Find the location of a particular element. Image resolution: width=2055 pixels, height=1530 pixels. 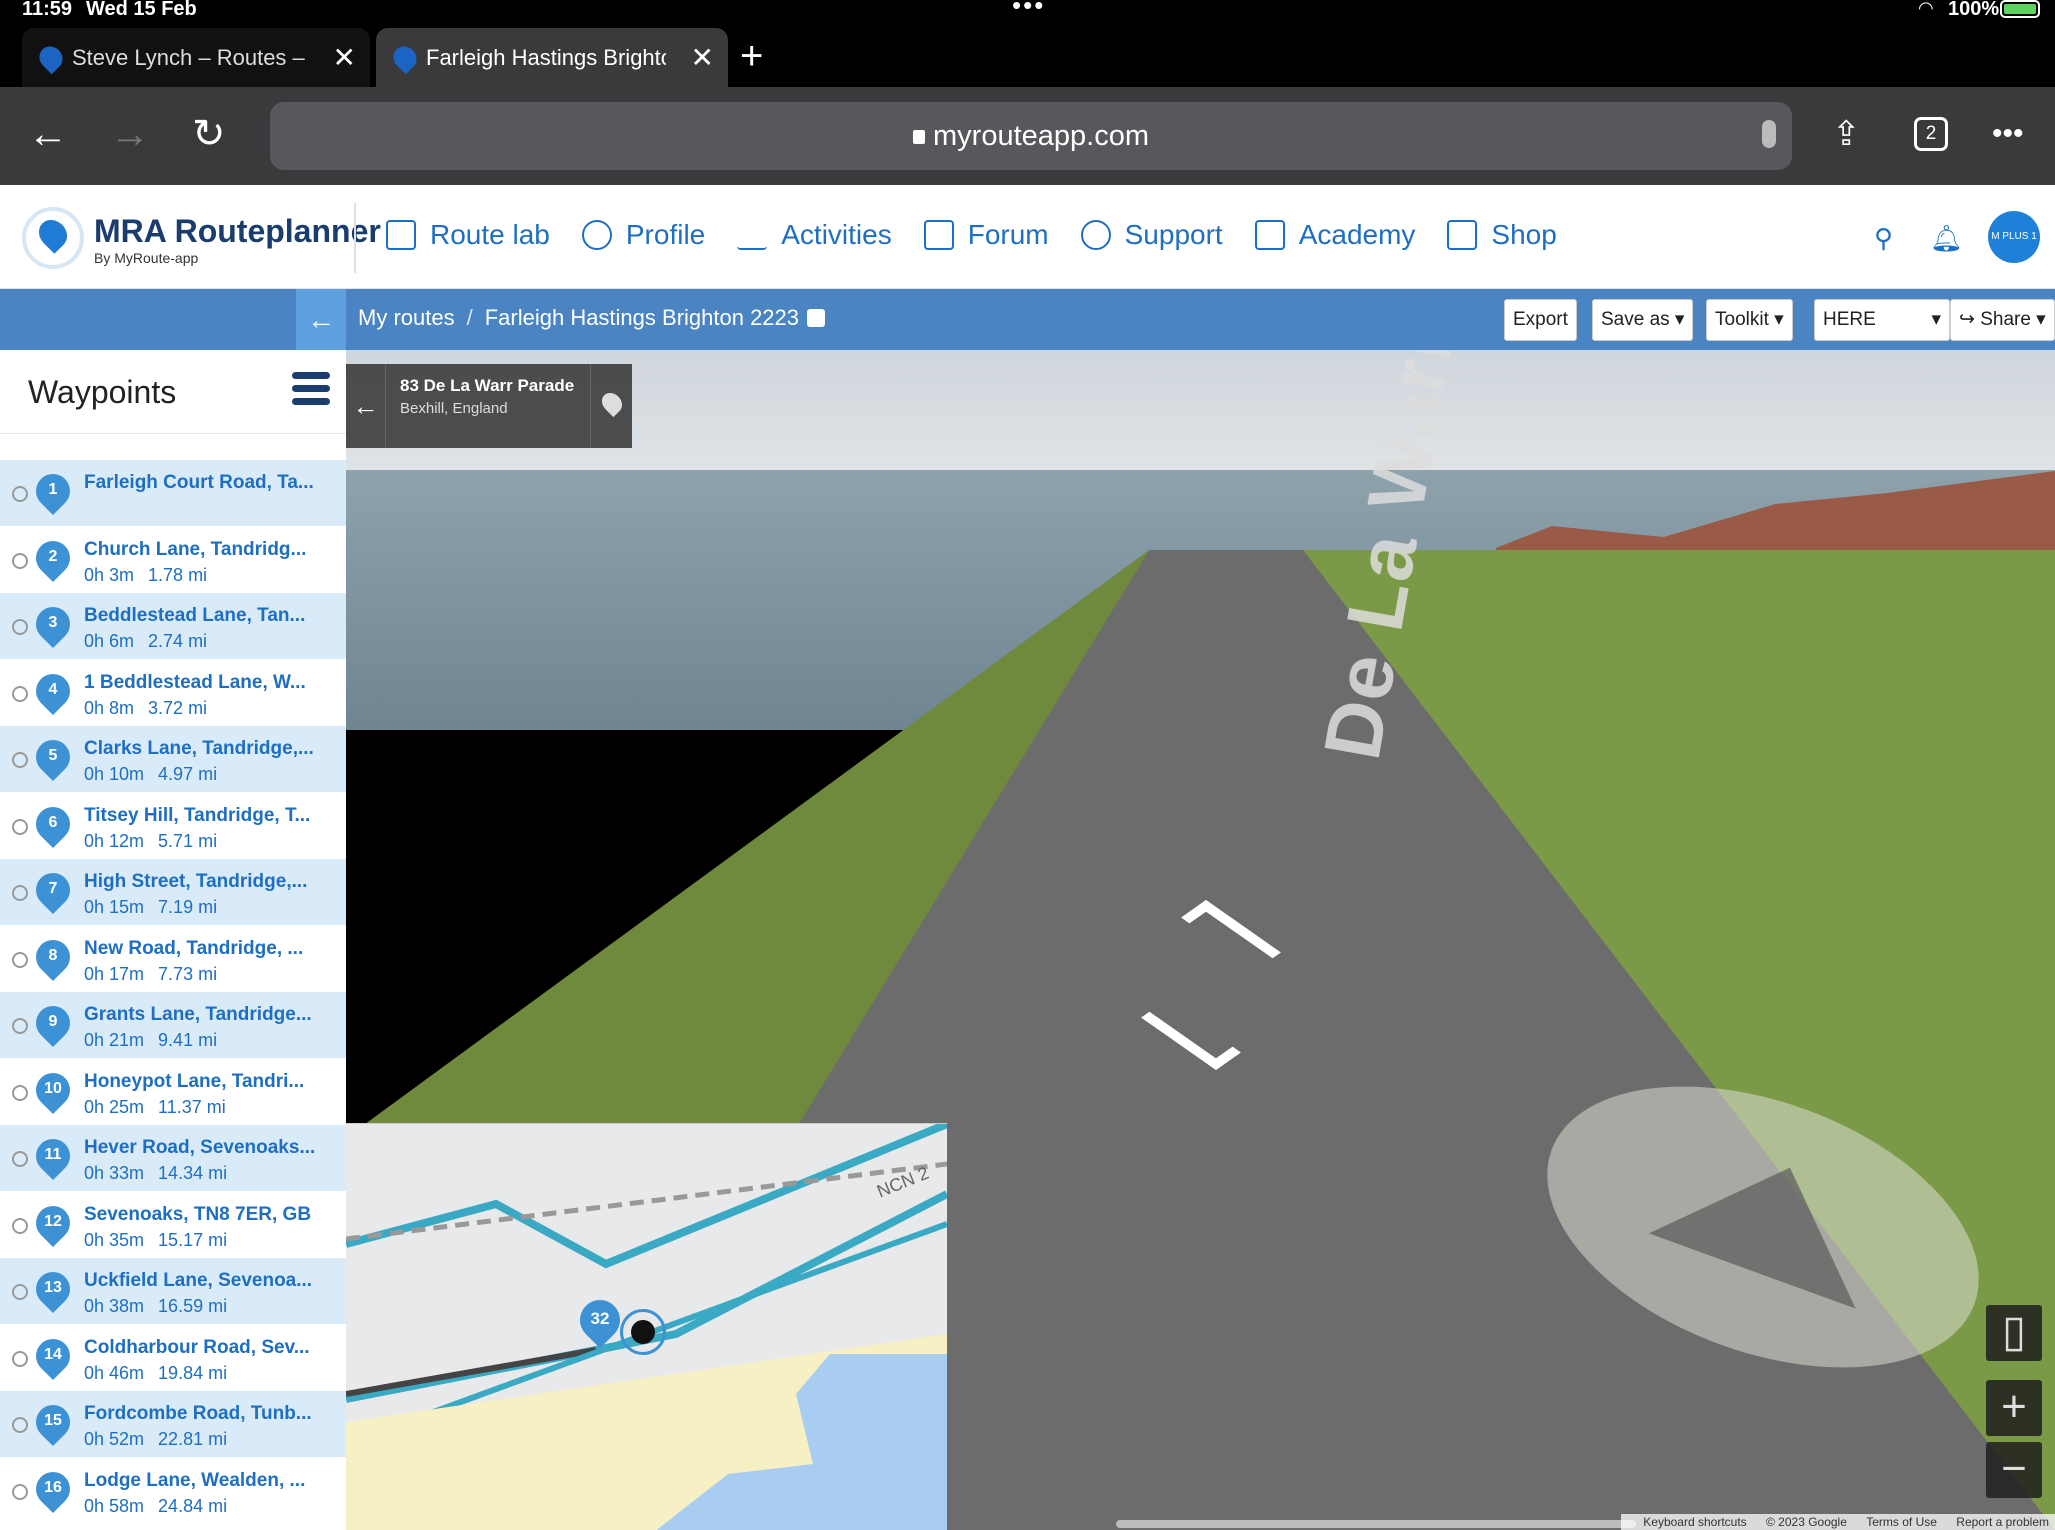

terms-link: Terms of Use is located at coordinates (1901, 1522).